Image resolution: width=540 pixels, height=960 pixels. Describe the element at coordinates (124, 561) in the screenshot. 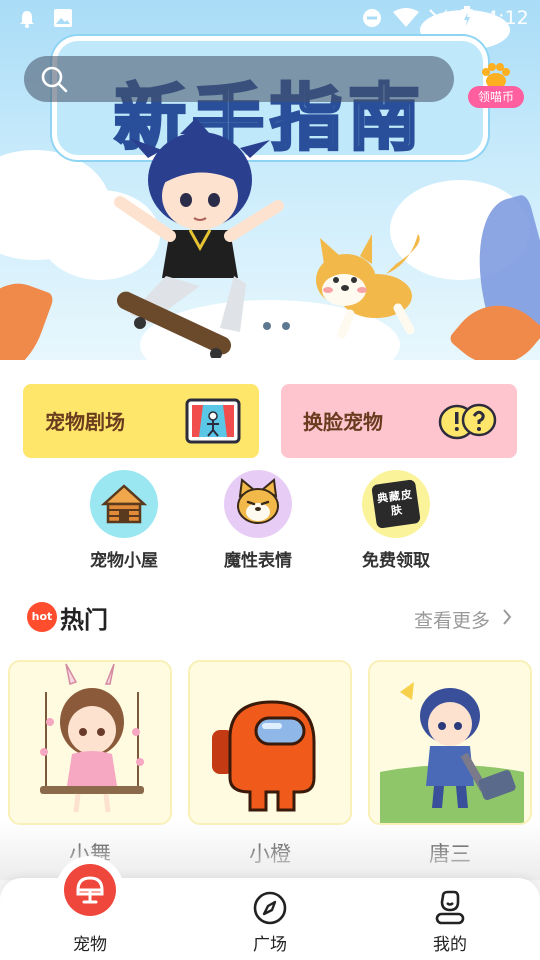

I see `shortcut-label: 宠物小屋` at that location.